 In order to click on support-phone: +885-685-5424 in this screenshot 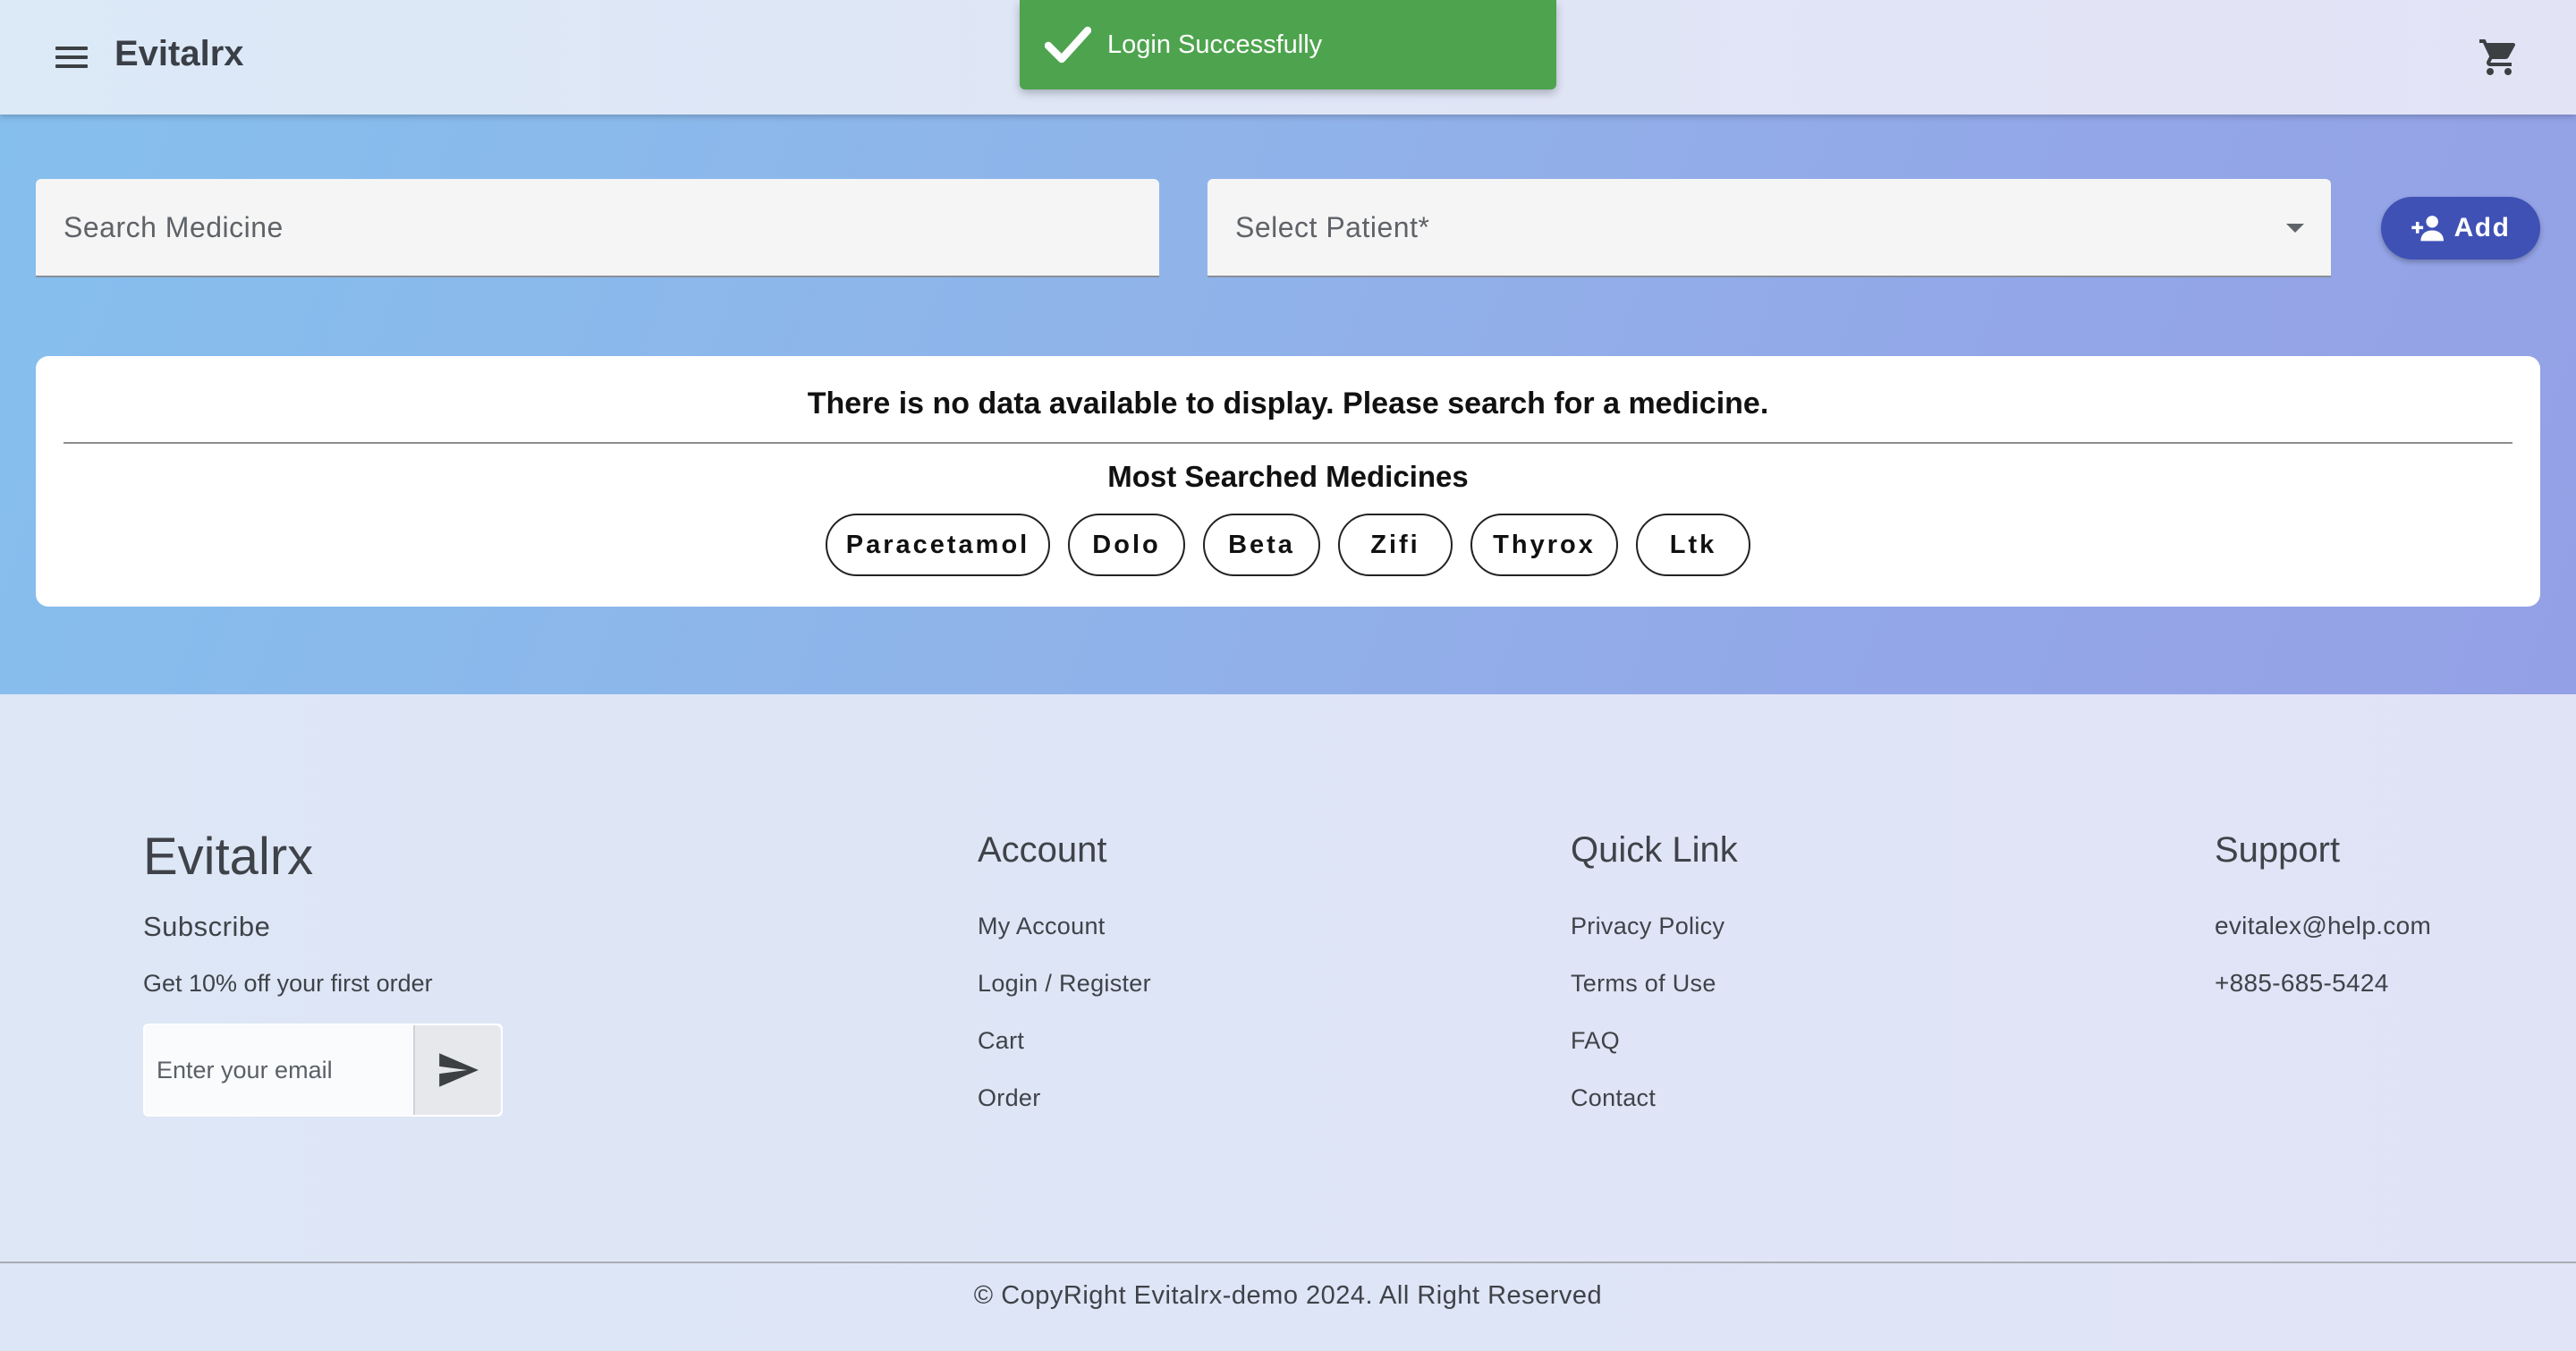, I will do `click(2302, 983)`.